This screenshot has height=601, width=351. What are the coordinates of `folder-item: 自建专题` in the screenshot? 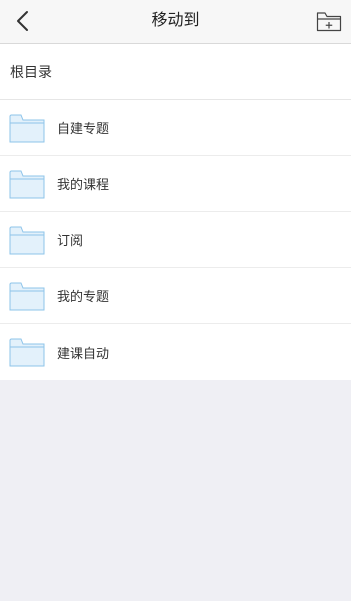 It's located at (175, 128).